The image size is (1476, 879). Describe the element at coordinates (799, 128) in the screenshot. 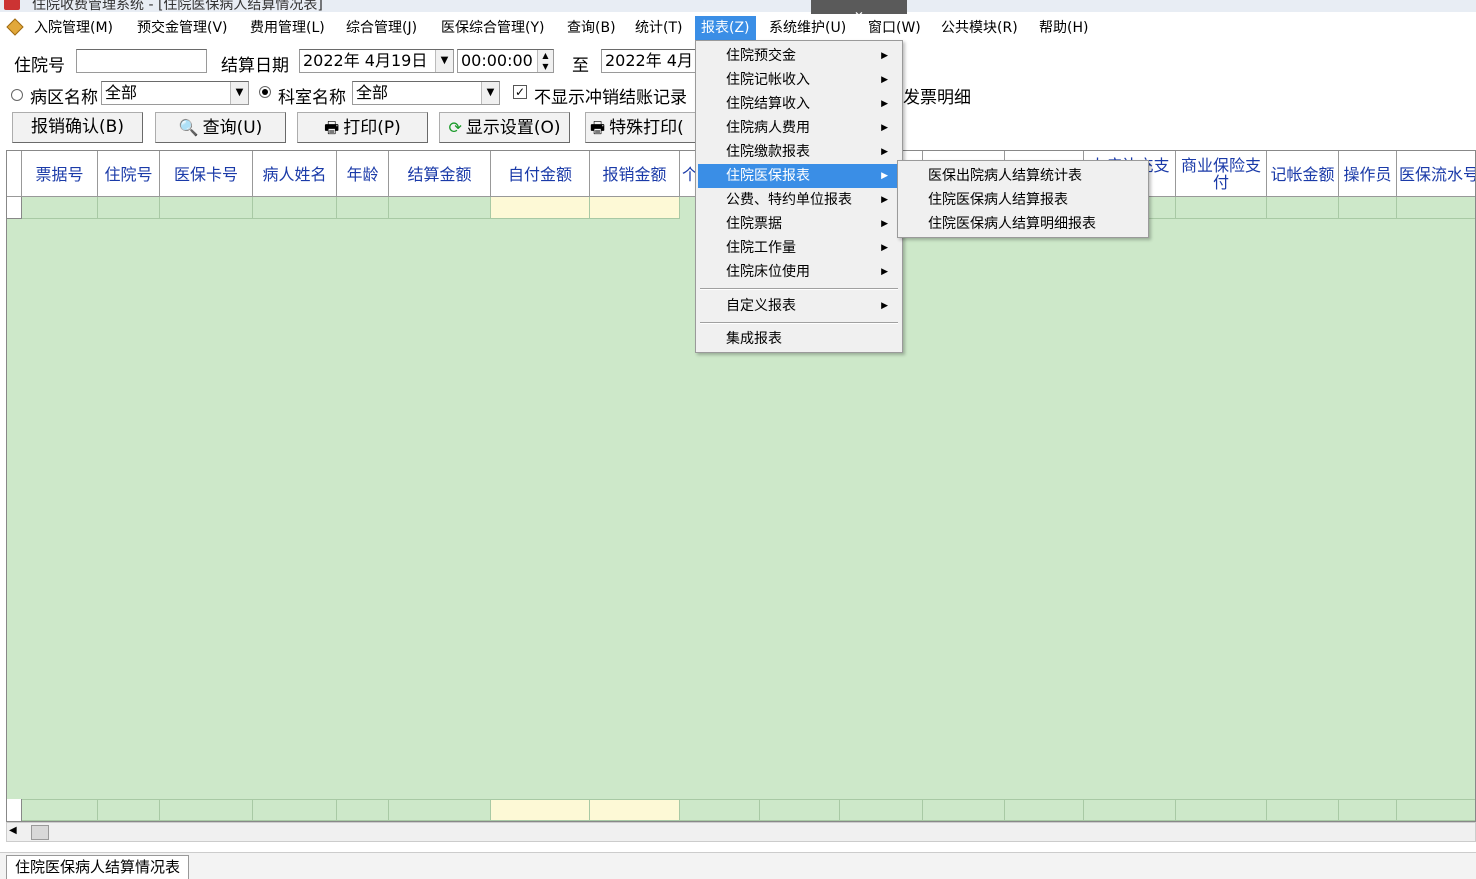

I see `dd-item-patient-fees: 住院病人费用 ▶` at that location.